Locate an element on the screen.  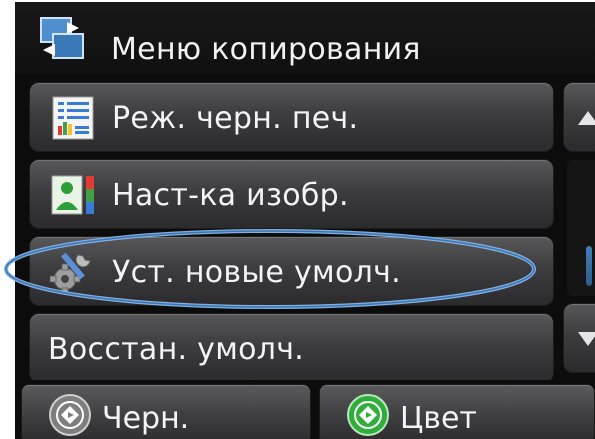
menu-item-set-new-defaults: Уст. новые умолч. is located at coordinates (291, 271).